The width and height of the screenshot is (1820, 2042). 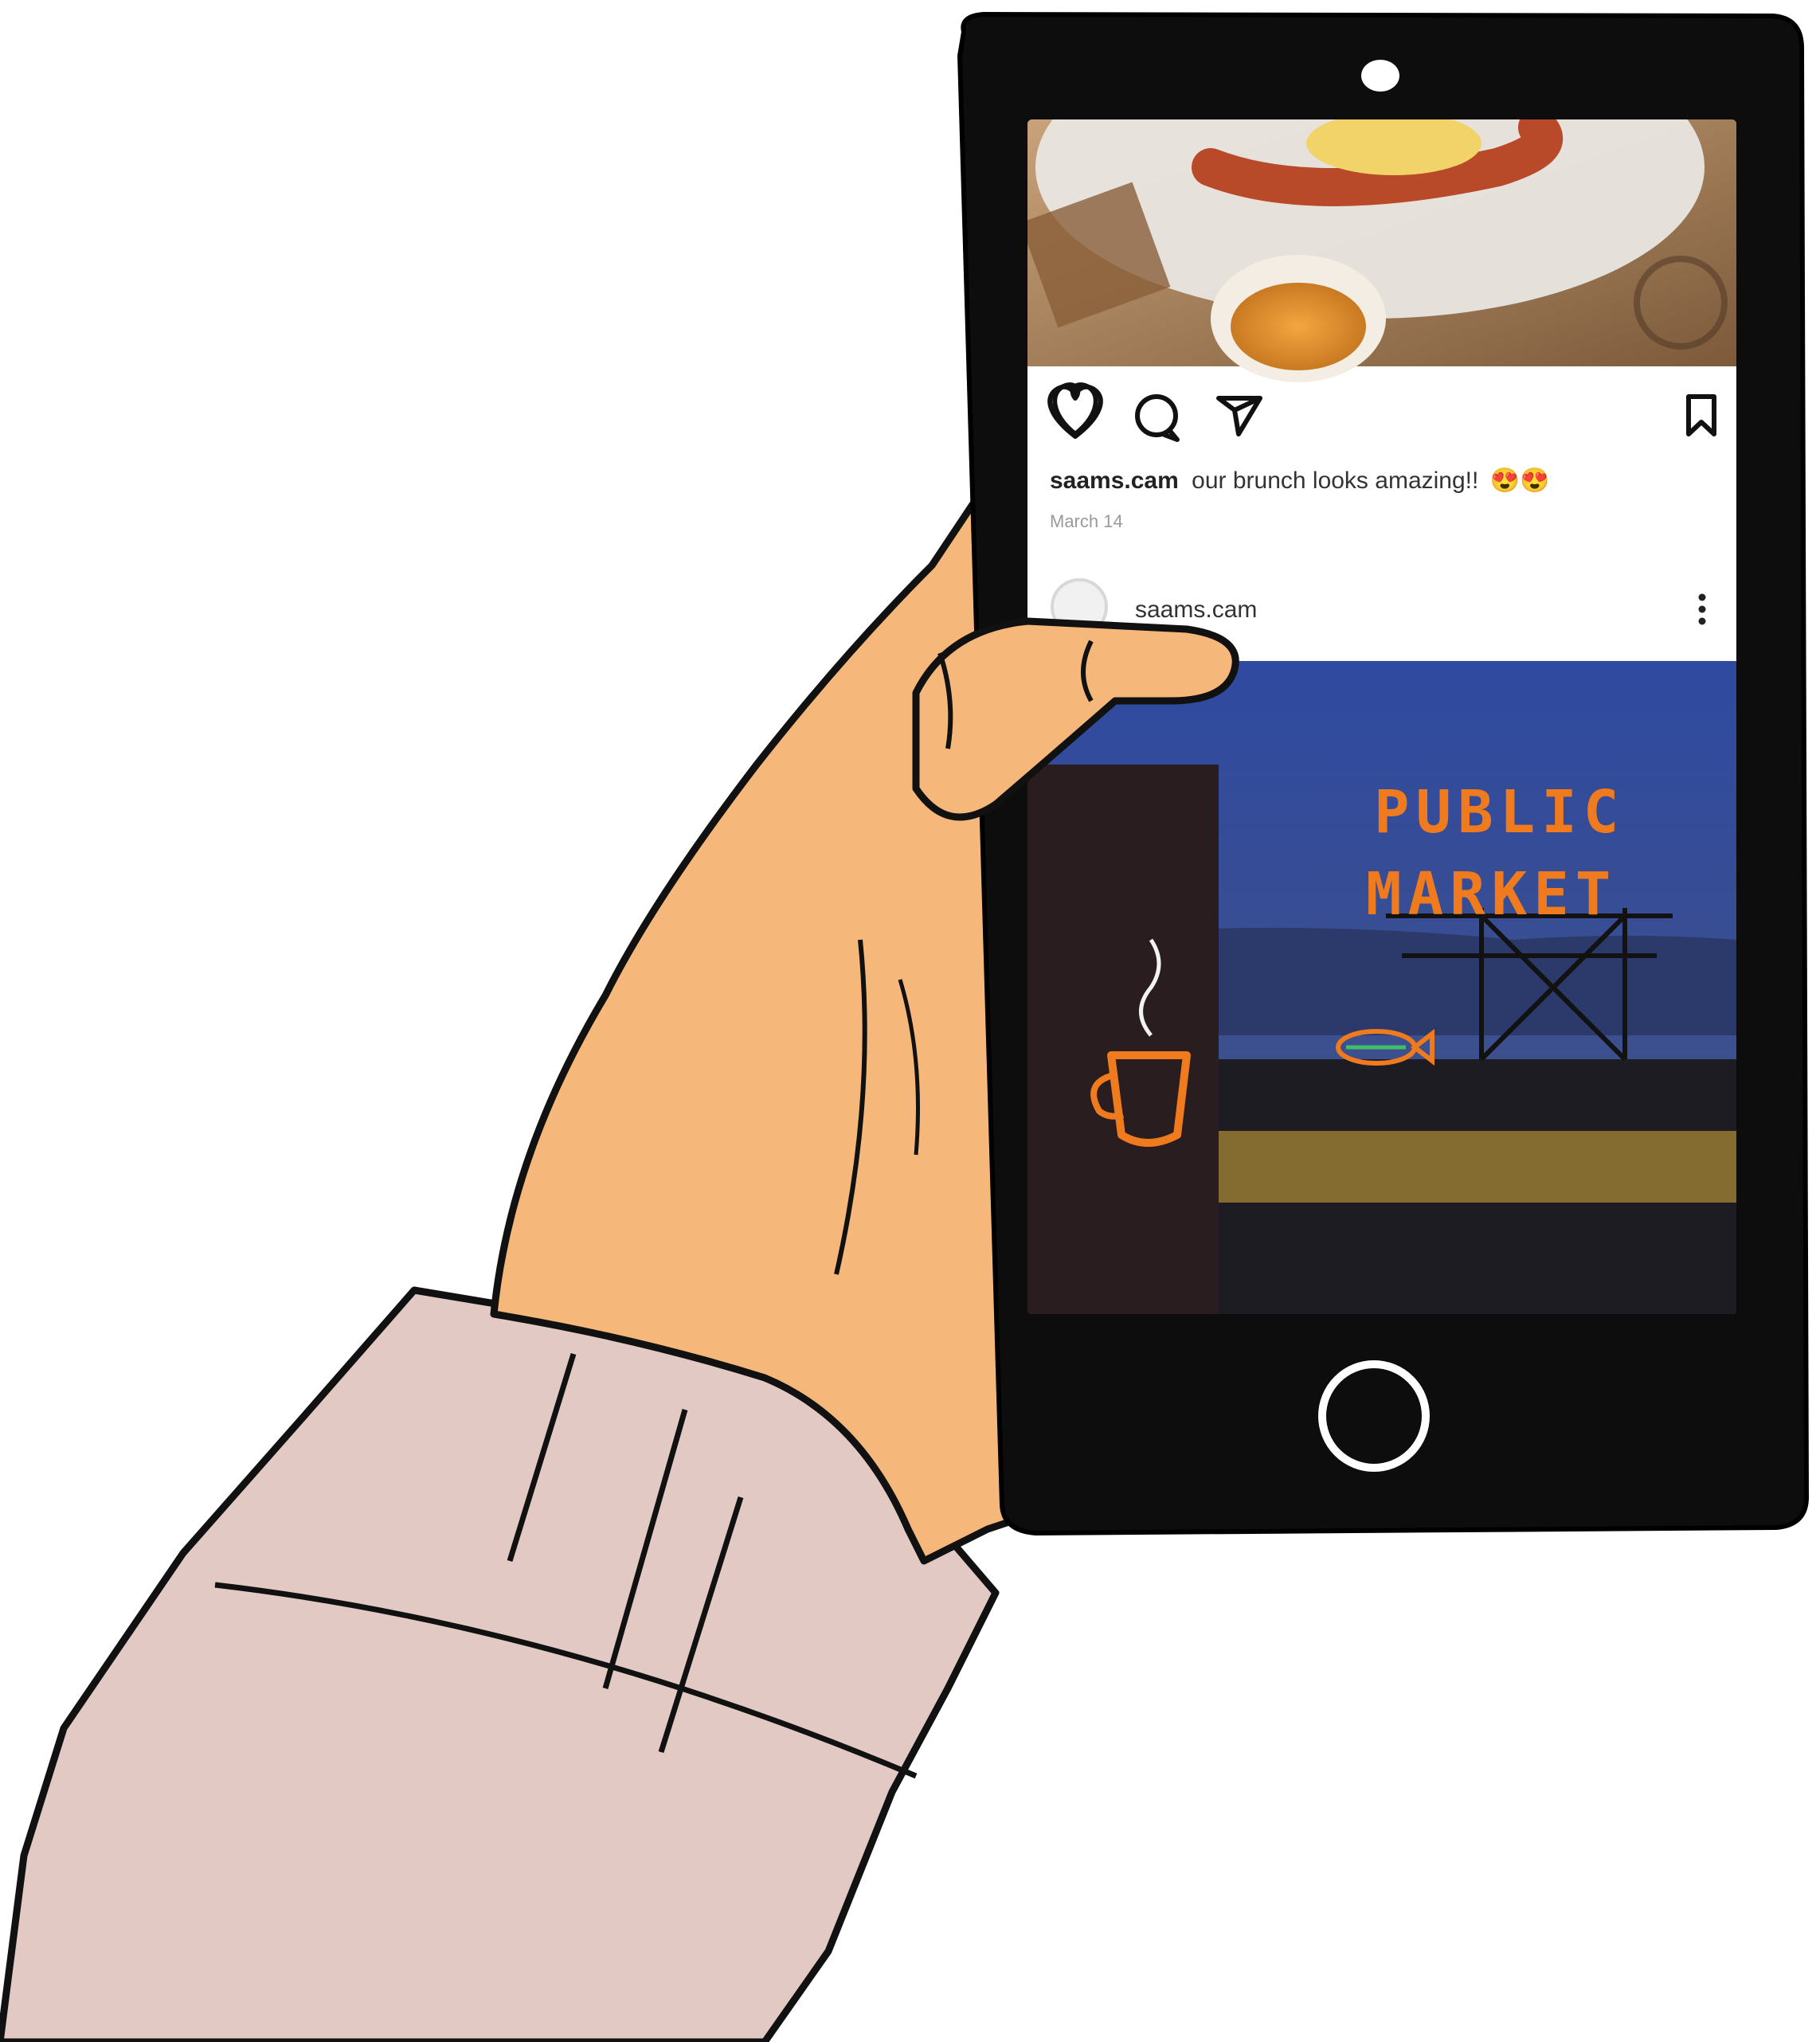 I want to click on next-post-username: saams.cam, so click(x=1196, y=610).